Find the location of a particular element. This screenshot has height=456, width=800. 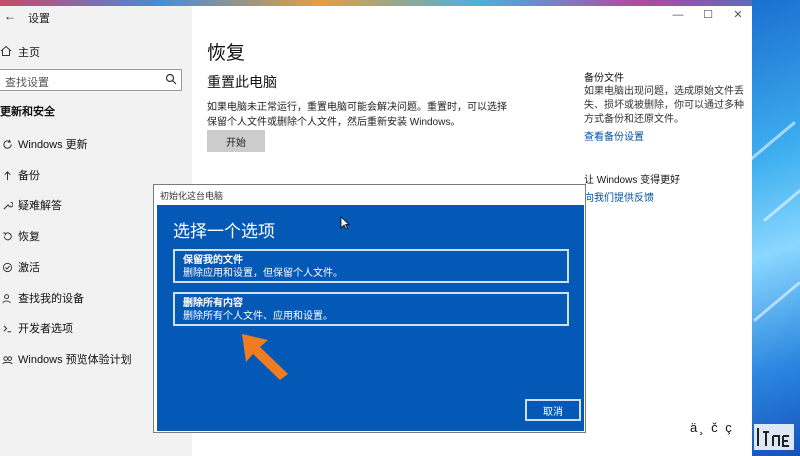

sidebar-section-title: 更新和安全 is located at coordinates (27, 112).